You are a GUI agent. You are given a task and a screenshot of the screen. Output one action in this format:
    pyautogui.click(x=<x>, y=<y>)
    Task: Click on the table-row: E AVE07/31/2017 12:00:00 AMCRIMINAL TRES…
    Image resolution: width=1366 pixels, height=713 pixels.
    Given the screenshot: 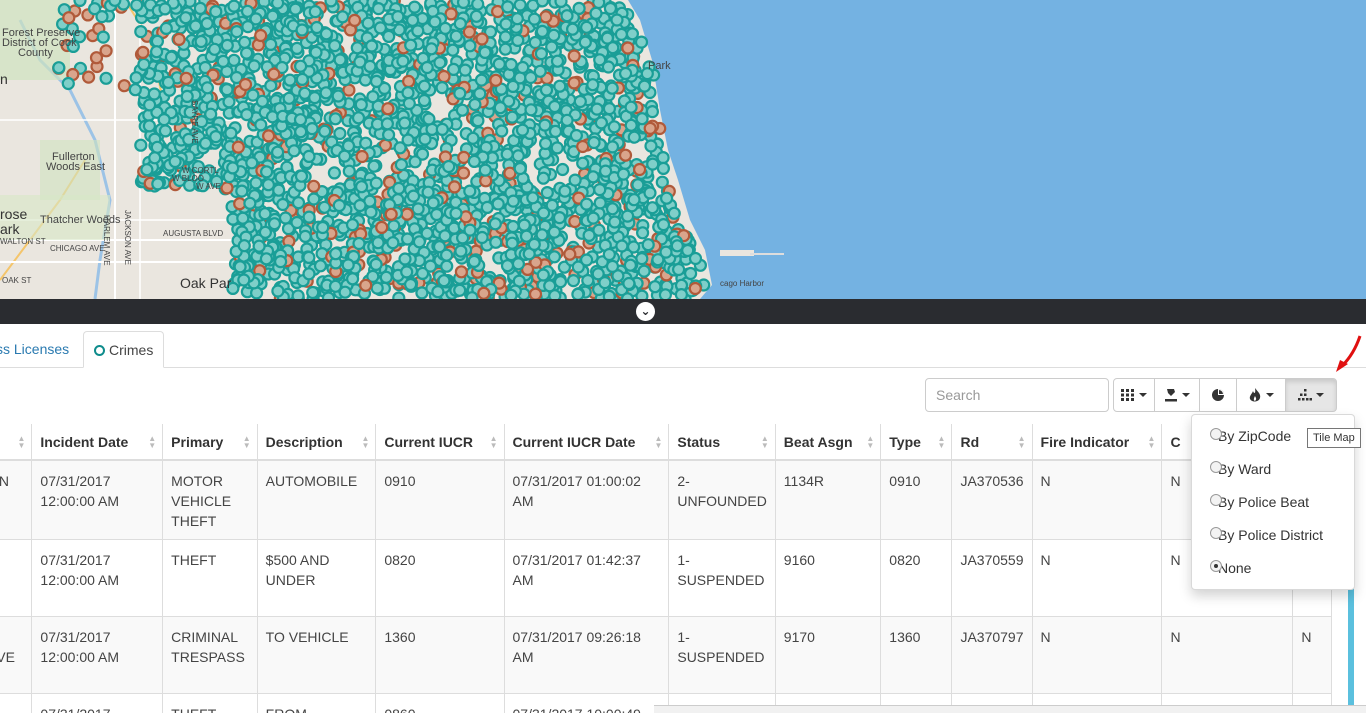 What is the action you would take?
    pyautogui.click(x=666, y=655)
    